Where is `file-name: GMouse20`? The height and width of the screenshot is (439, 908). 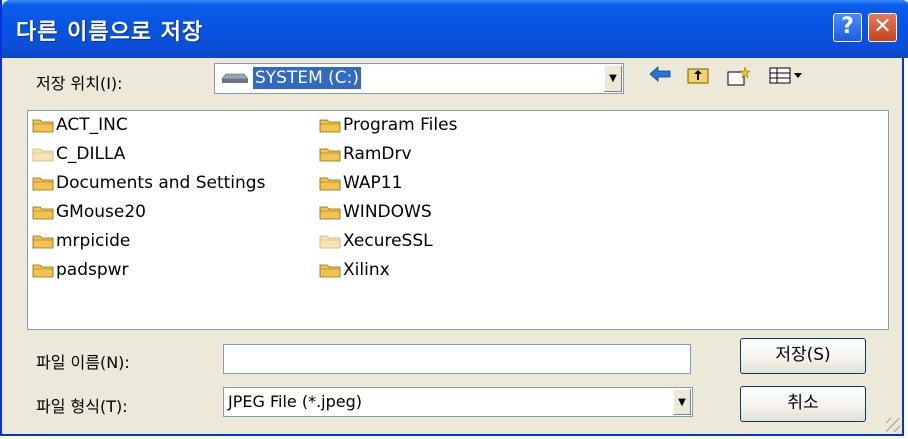 file-name: GMouse20 is located at coordinates (101, 212).